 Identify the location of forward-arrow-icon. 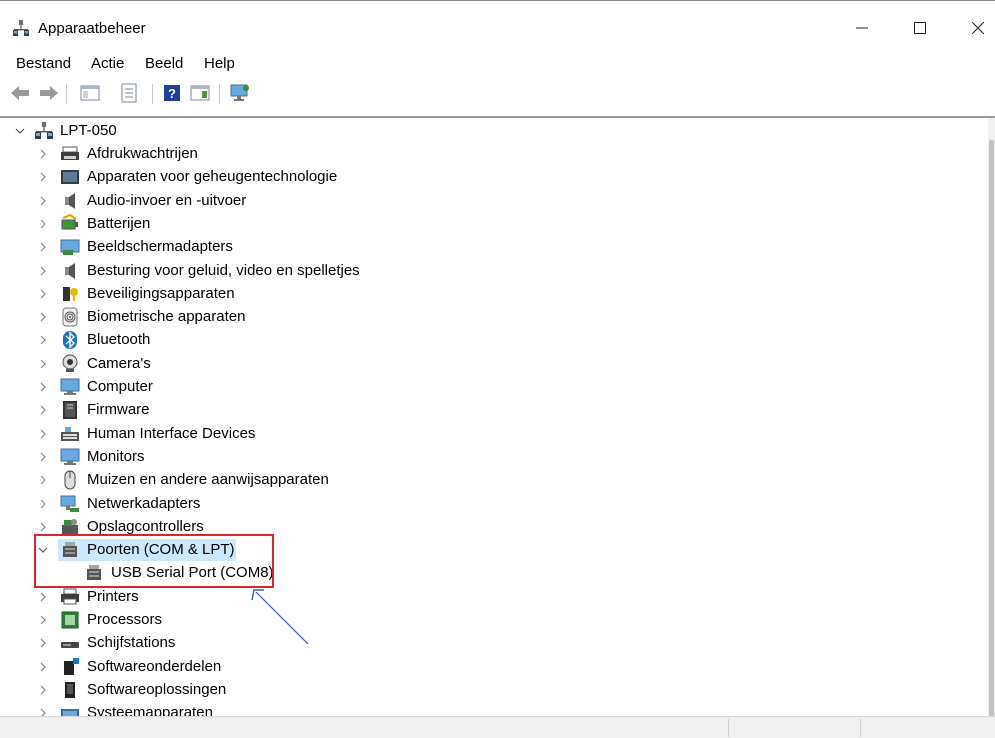
(49, 93).